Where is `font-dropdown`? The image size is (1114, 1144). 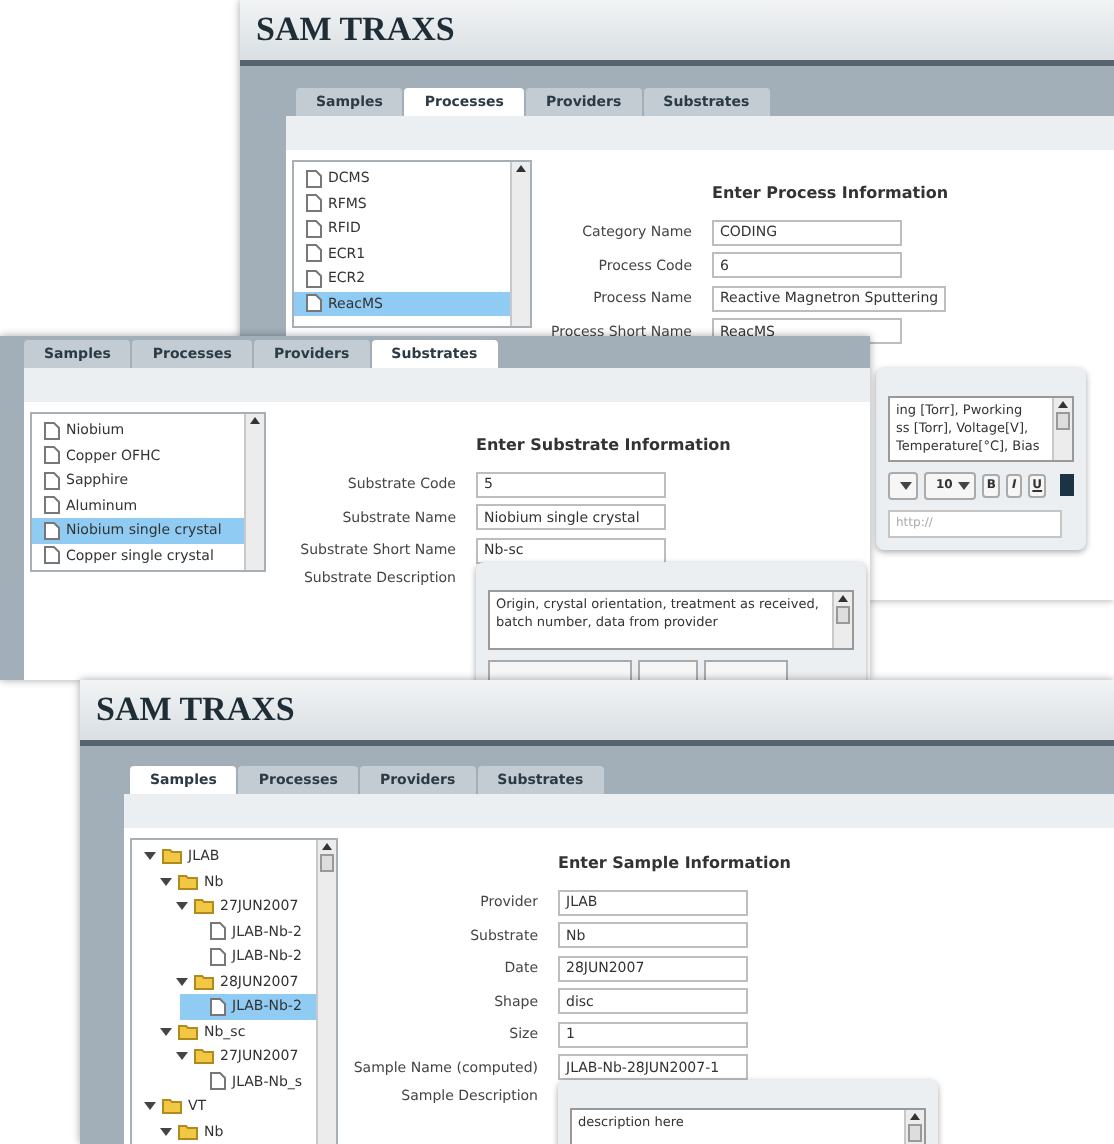 font-dropdown is located at coordinates (903, 485).